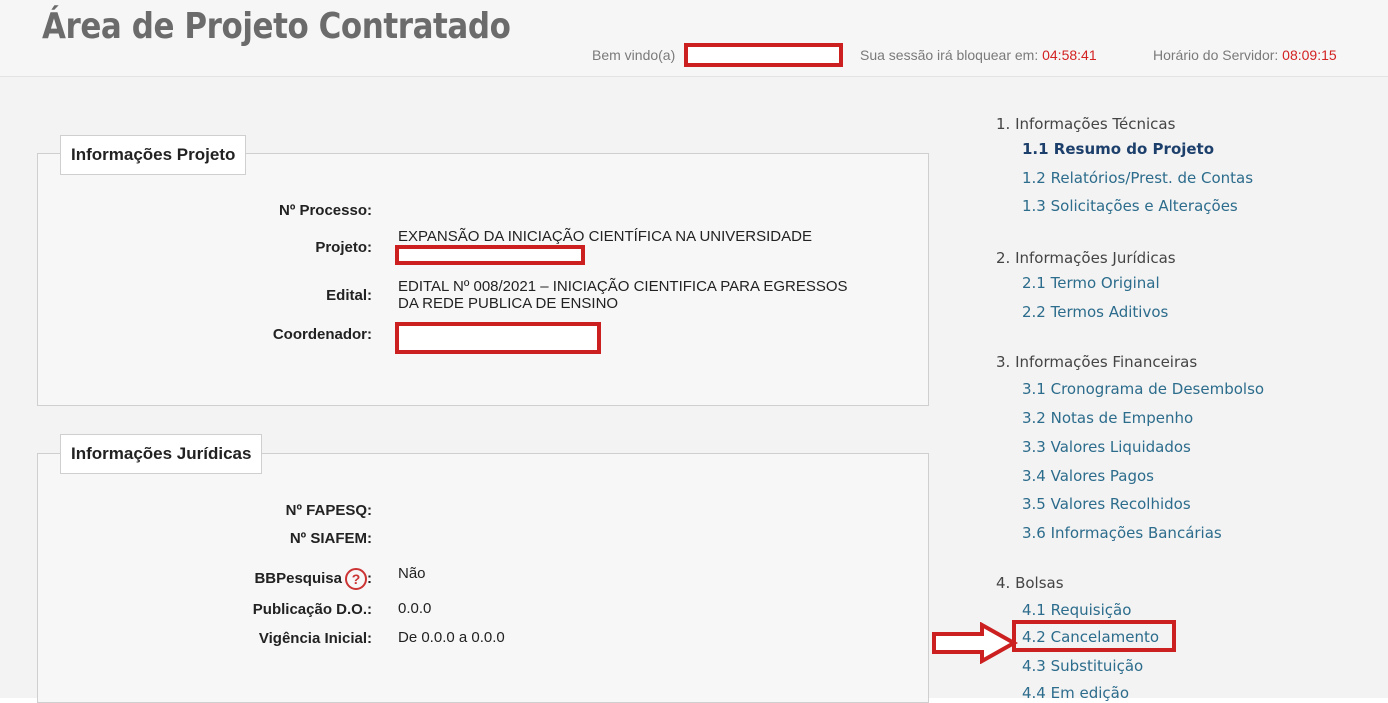 Image resolution: width=1388 pixels, height=703 pixels. Describe the element at coordinates (330, 538) in the screenshot. I see `siafem-label: Nº SIAFEM:` at that location.